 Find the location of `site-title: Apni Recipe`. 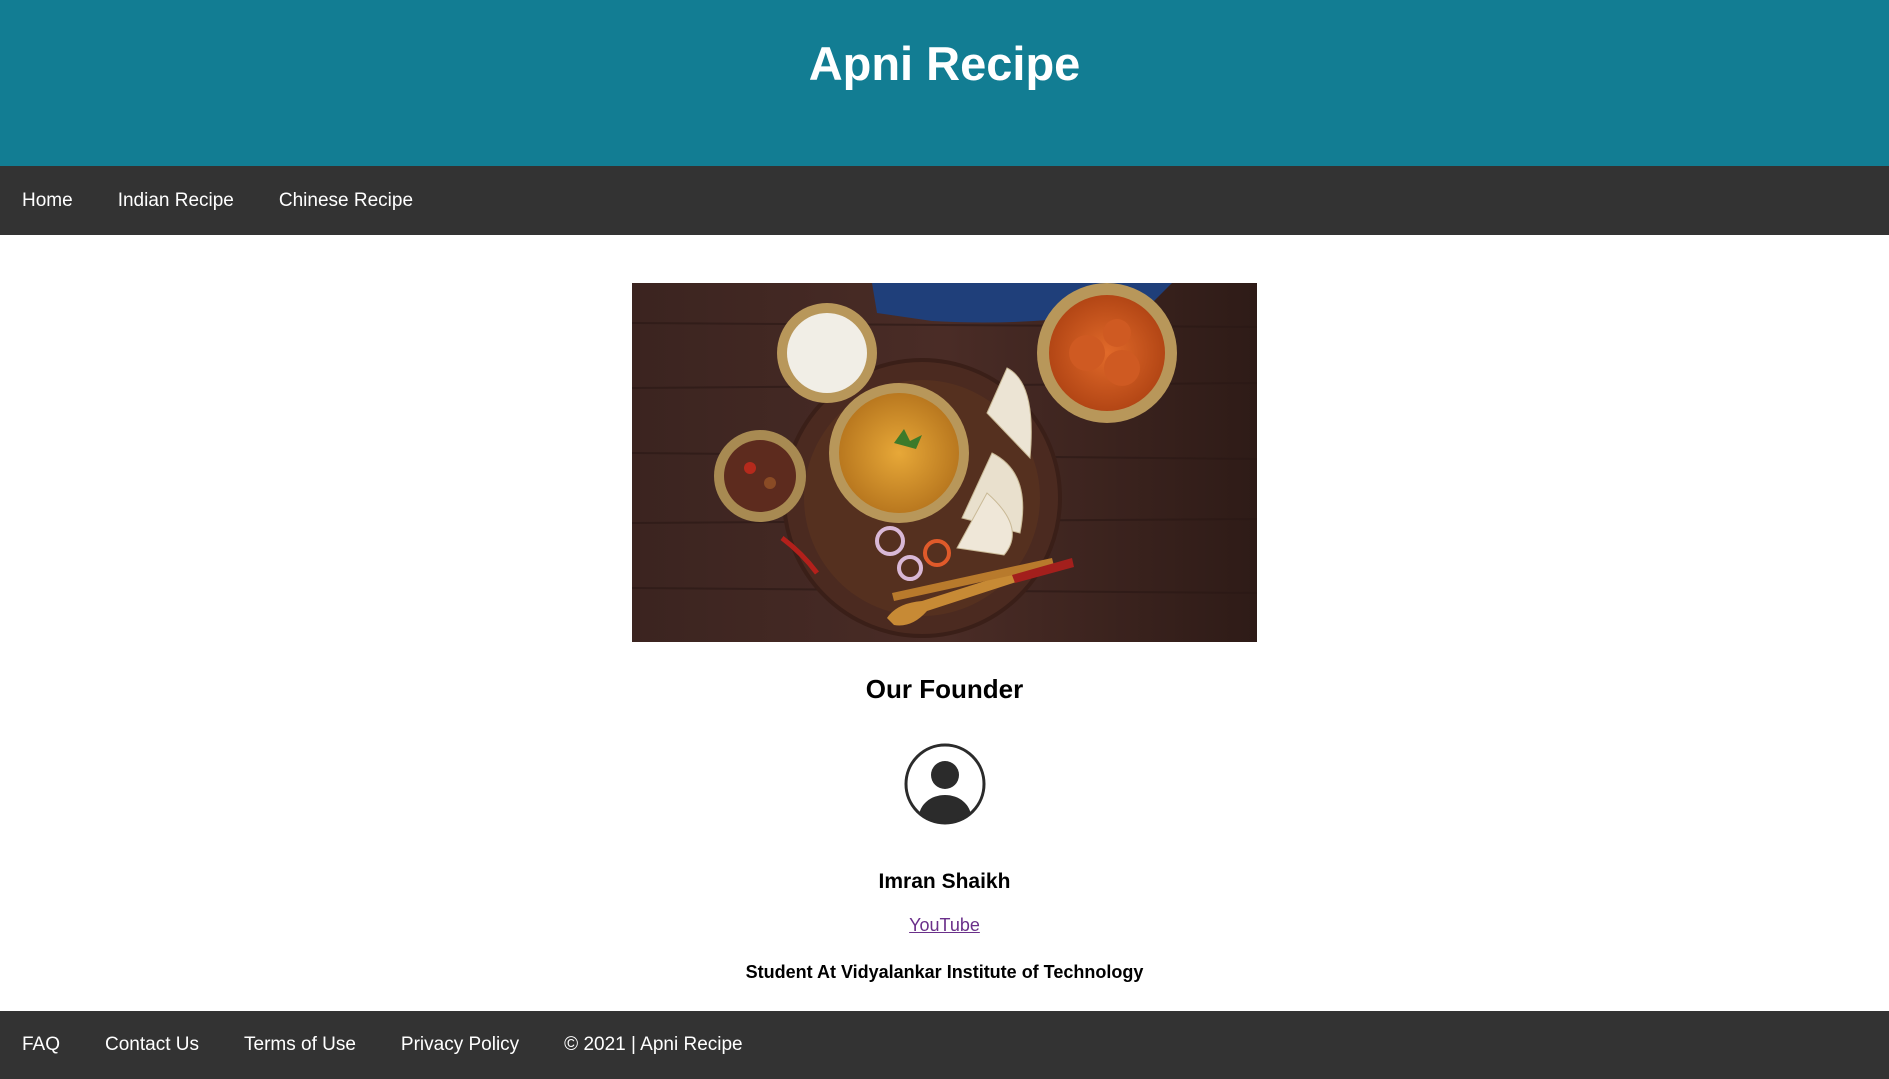

site-title: Apni Recipe is located at coordinates (944, 63).